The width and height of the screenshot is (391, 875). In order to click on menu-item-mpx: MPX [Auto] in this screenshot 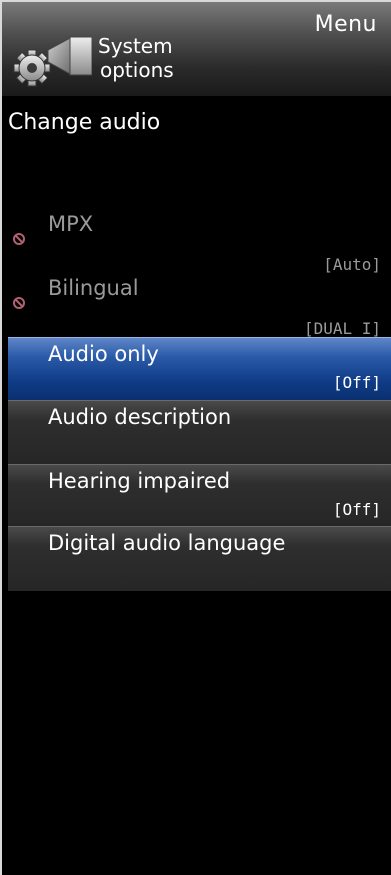, I will do `click(199, 241)`.